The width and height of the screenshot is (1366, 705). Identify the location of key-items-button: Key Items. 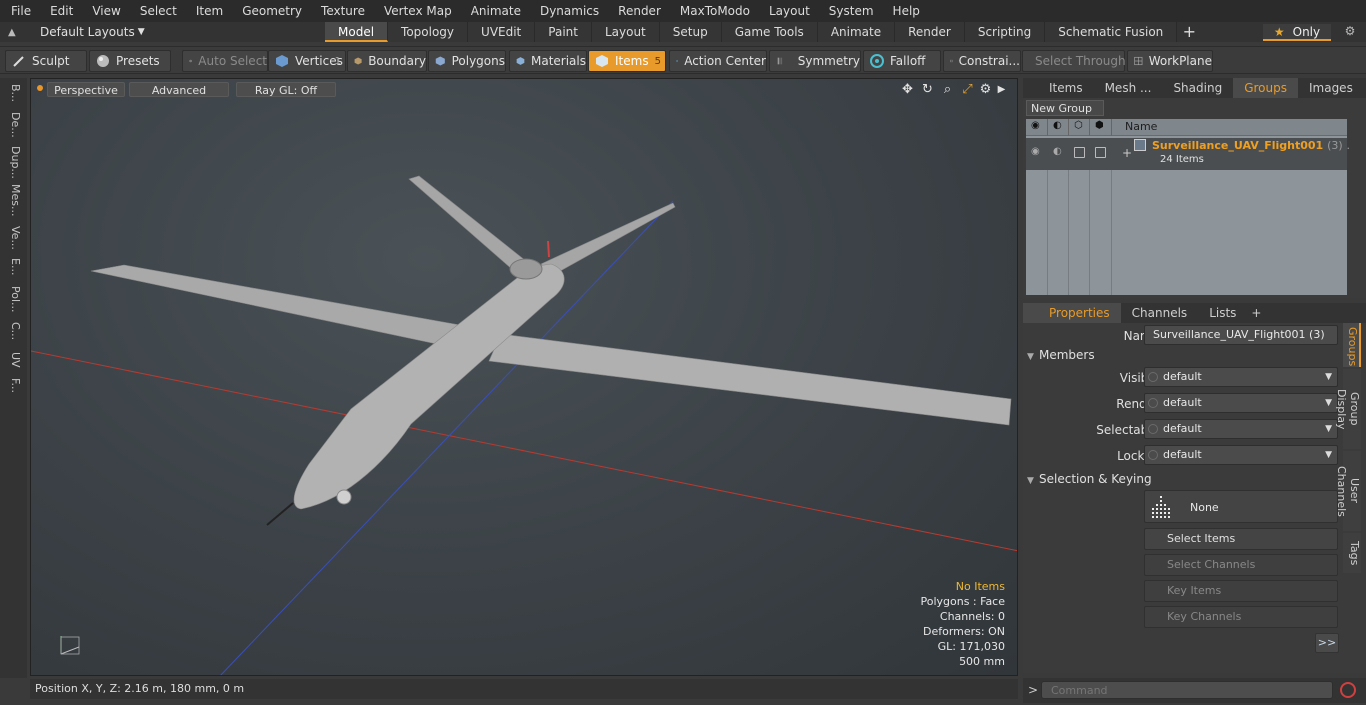
(1241, 591).